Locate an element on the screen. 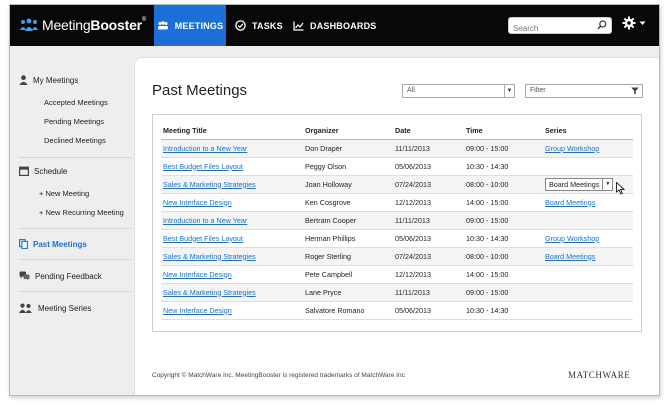  sidebar-item-pending: Pending Meetings is located at coordinates (74, 121).